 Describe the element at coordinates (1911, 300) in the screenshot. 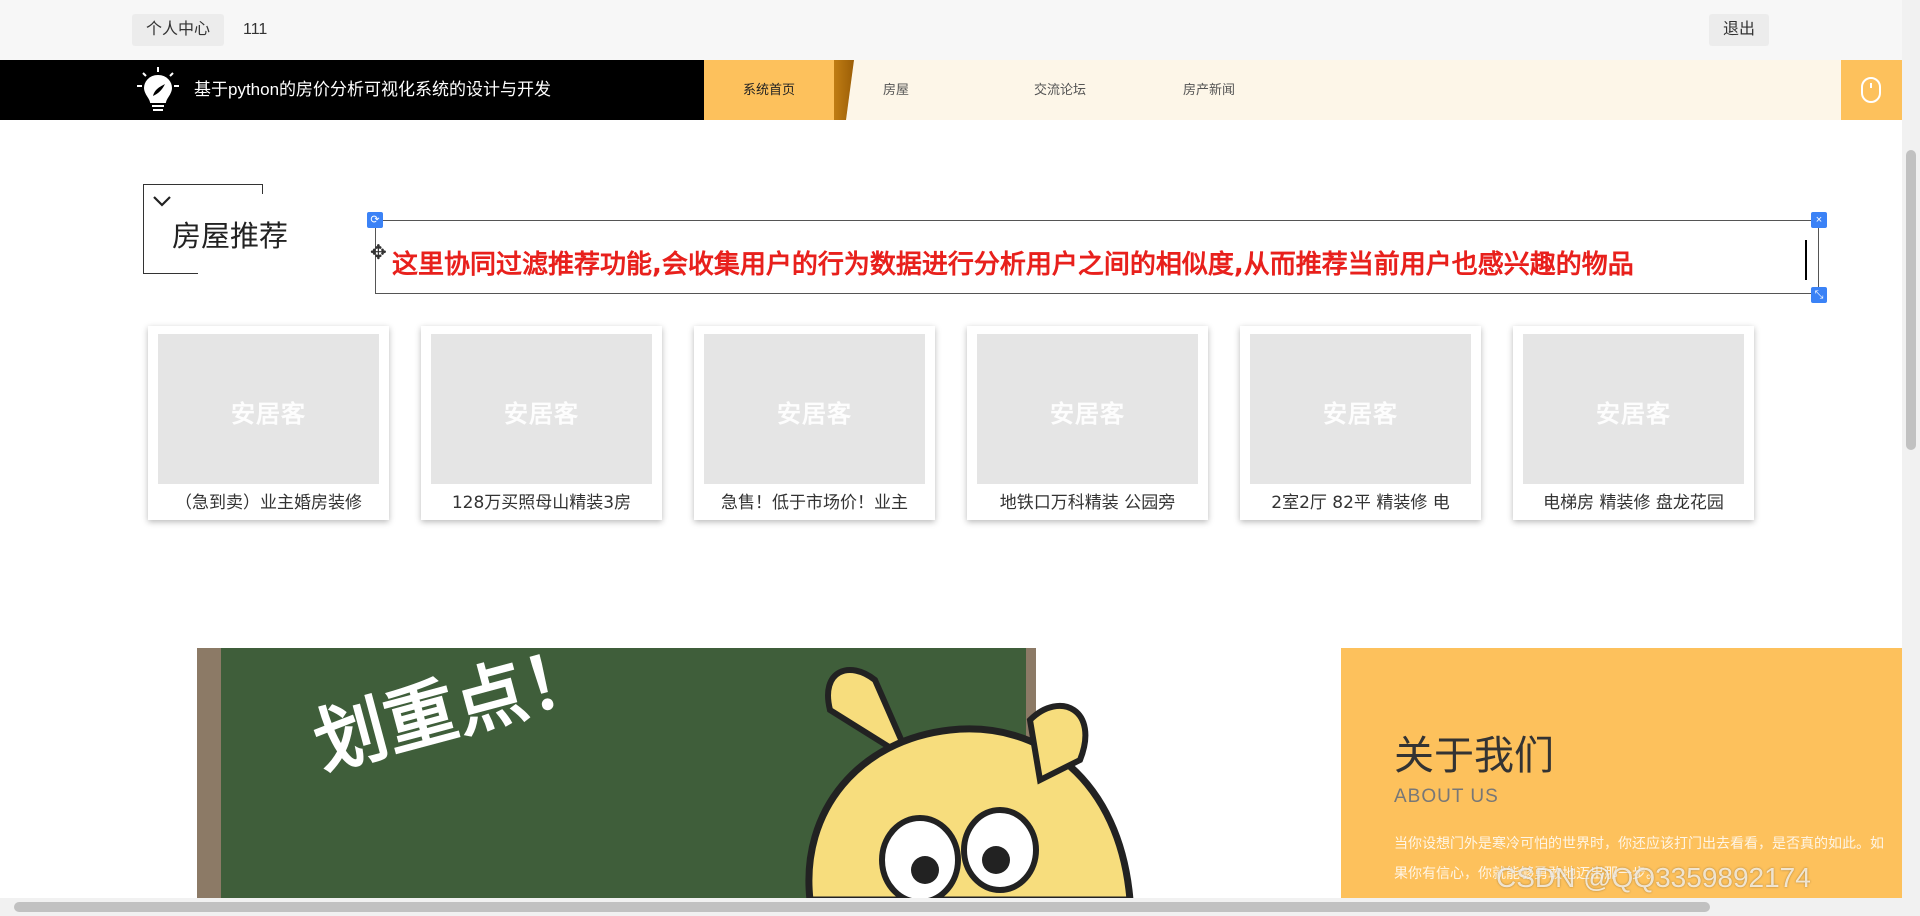

I see `vertical-scroll-thumb` at that location.